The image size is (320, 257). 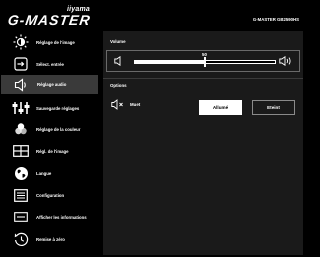 What do you see at coordinates (21, 42) in the screenshot?
I see `brightness-icon` at bounding box center [21, 42].